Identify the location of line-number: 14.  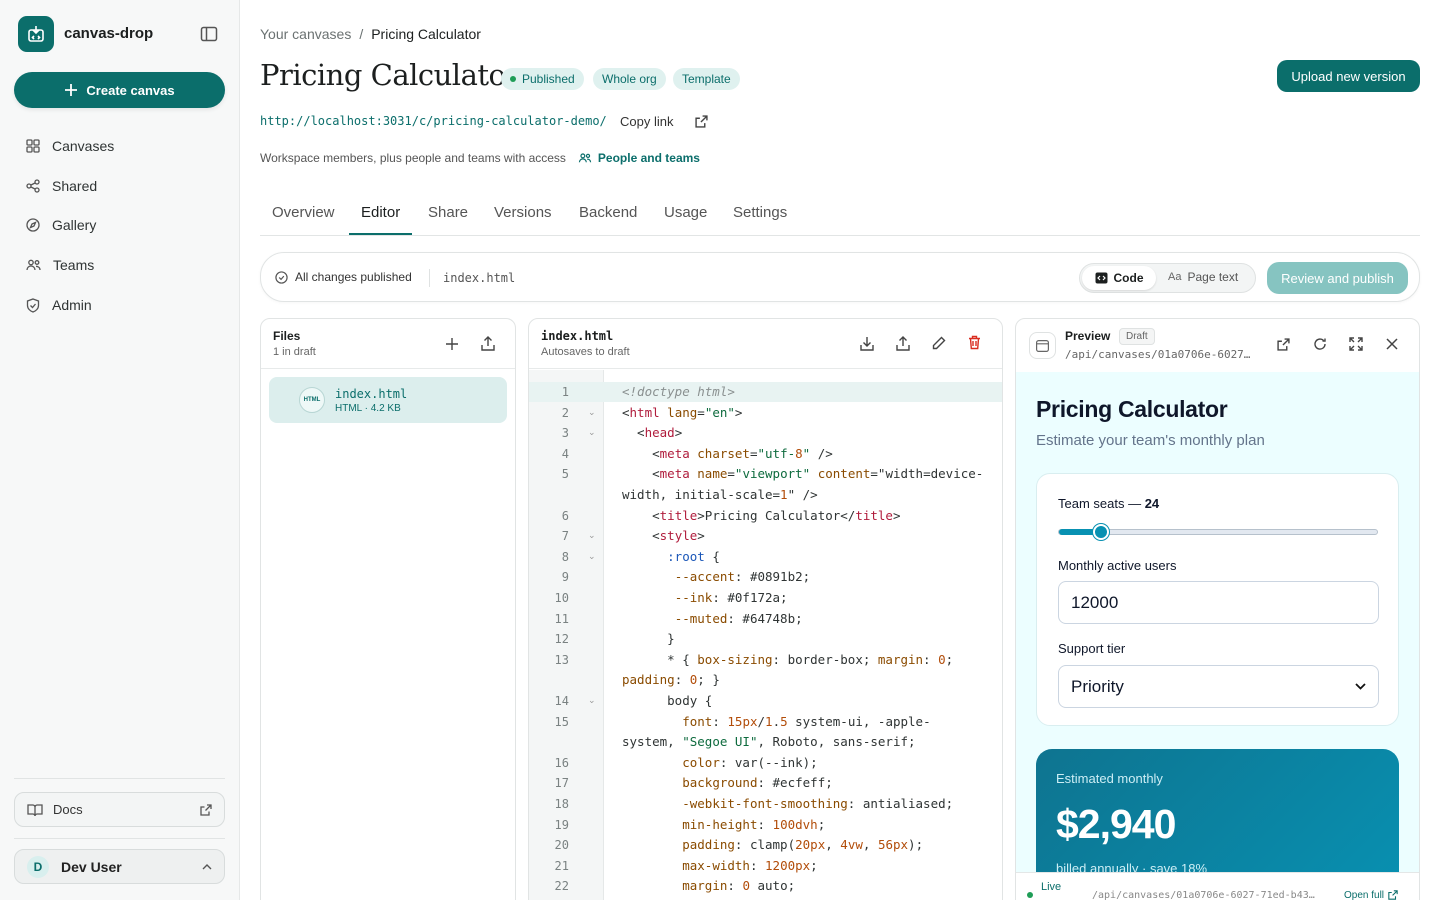
(561, 701).